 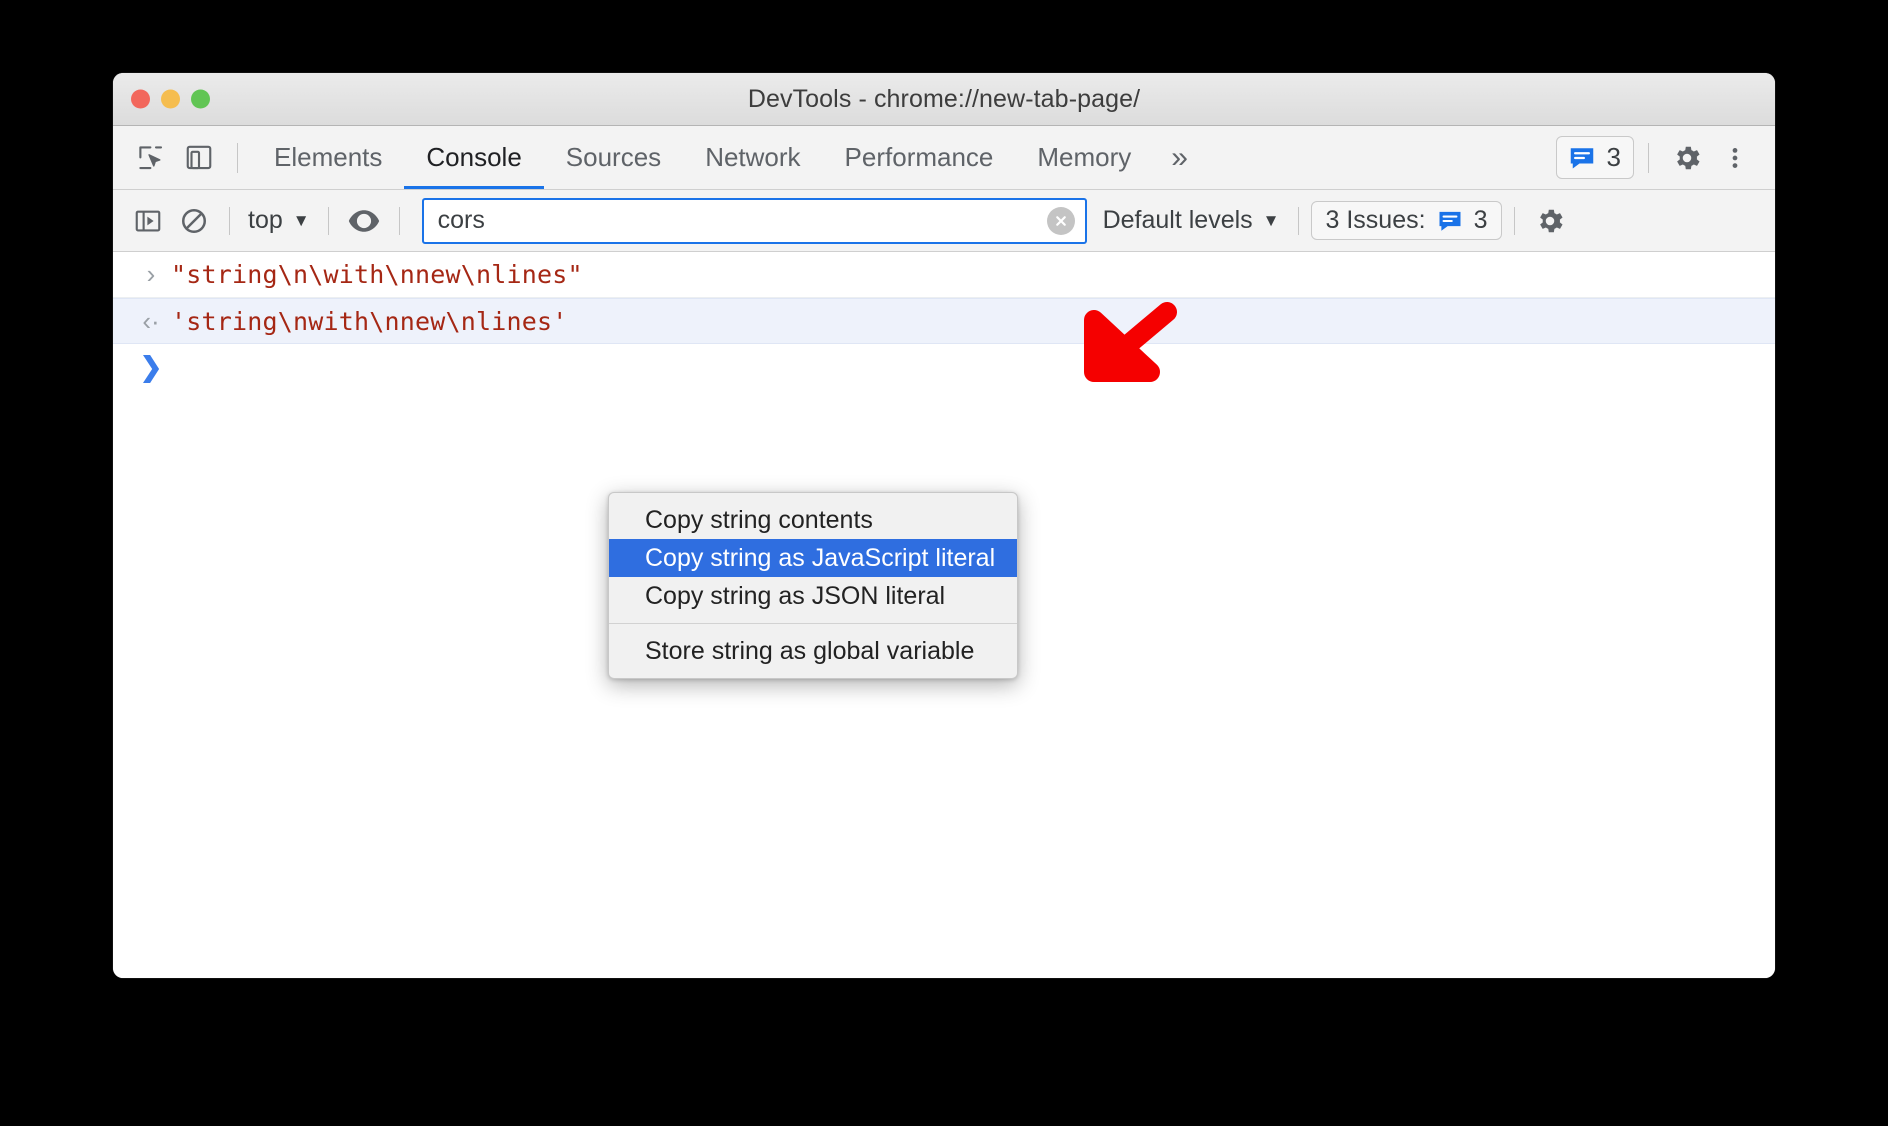 What do you see at coordinates (1594, 157) in the screenshot?
I see `issues-badge-button: 3` at bounding box center [1594, 157].